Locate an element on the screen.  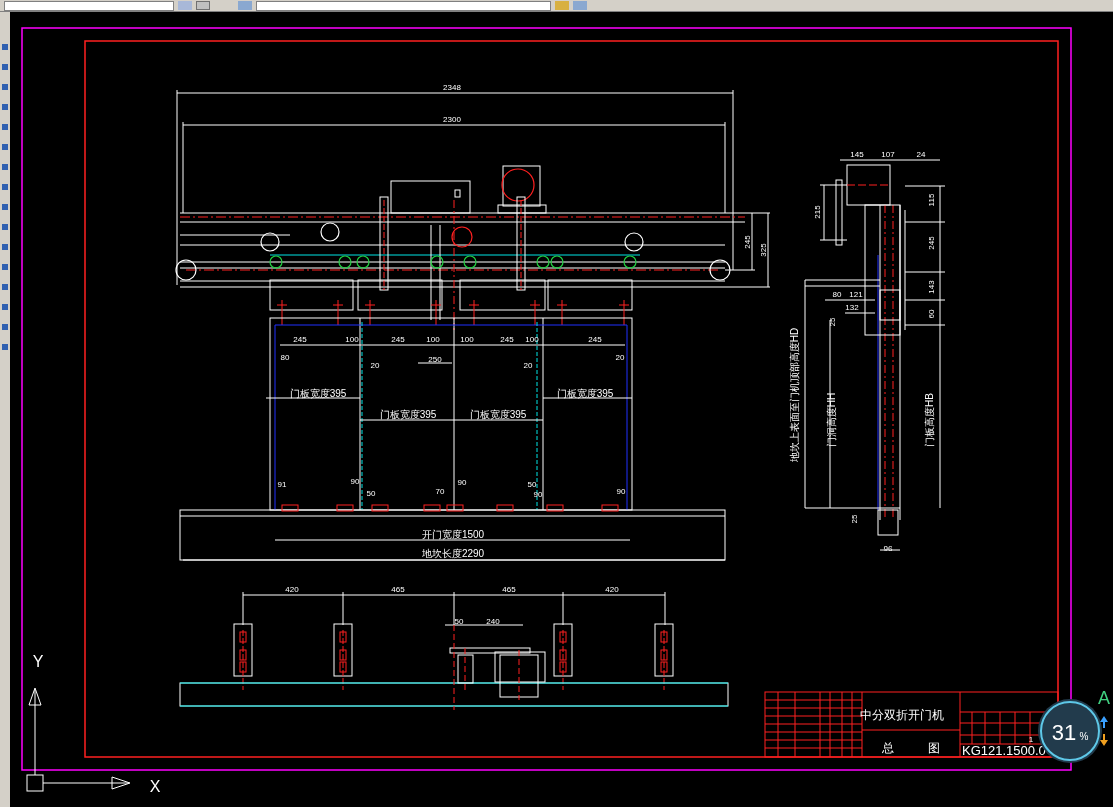
dimension-text: 143 is located at coordinates (931, 287).